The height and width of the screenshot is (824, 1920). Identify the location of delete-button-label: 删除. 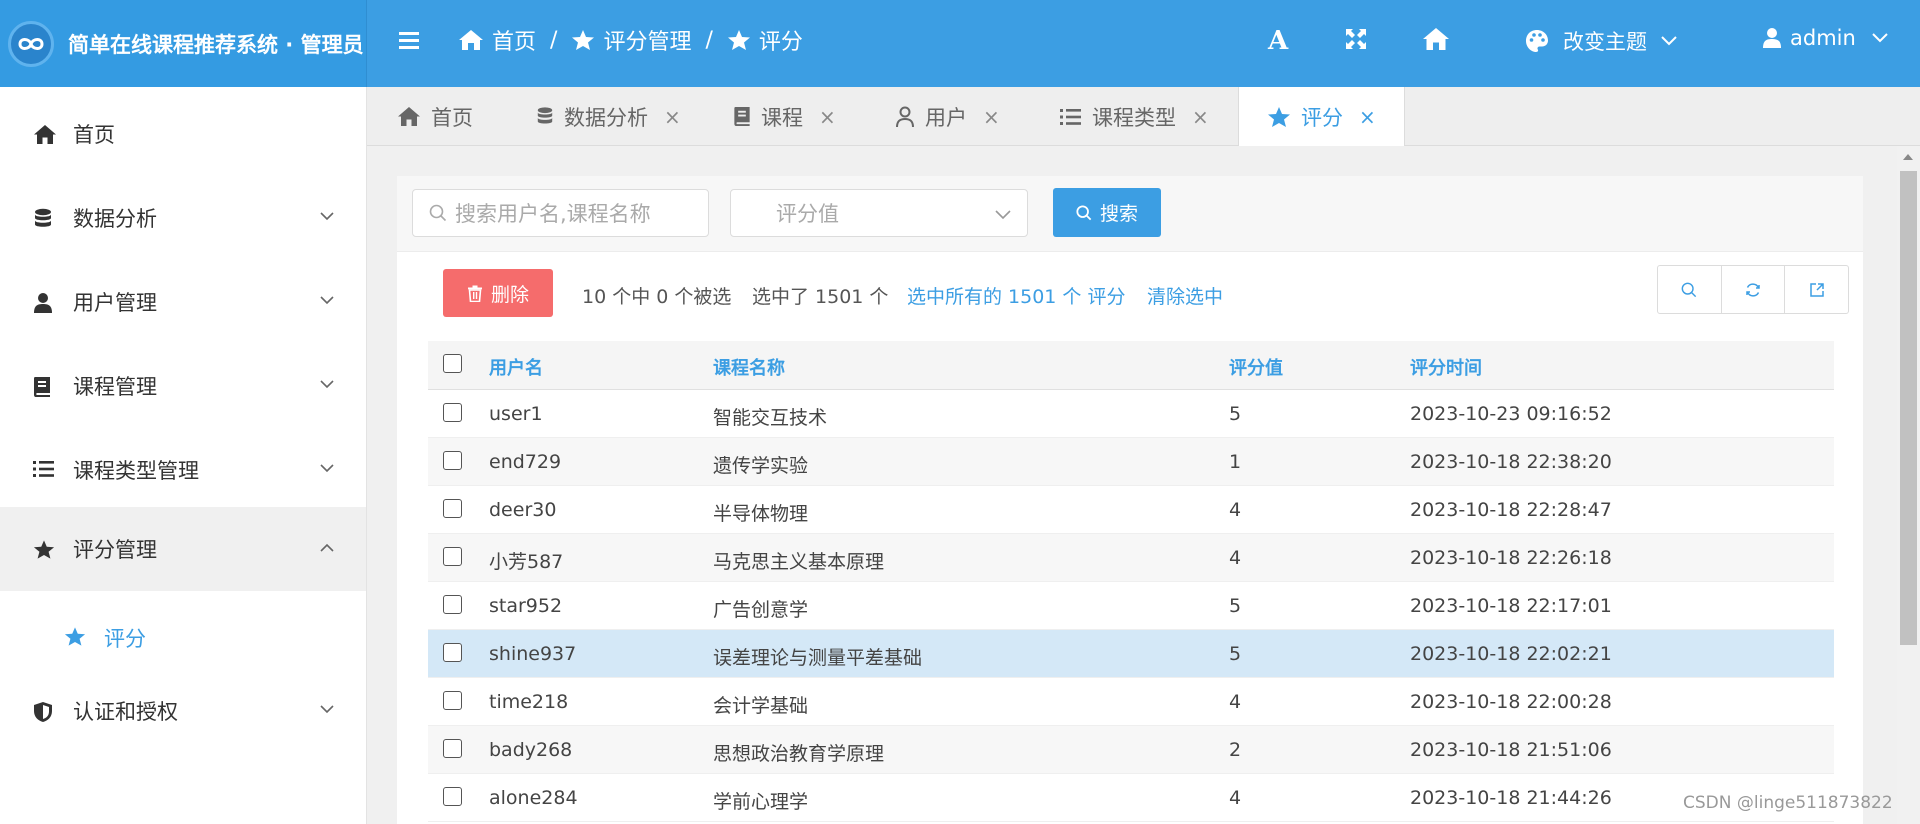
(509, 294).